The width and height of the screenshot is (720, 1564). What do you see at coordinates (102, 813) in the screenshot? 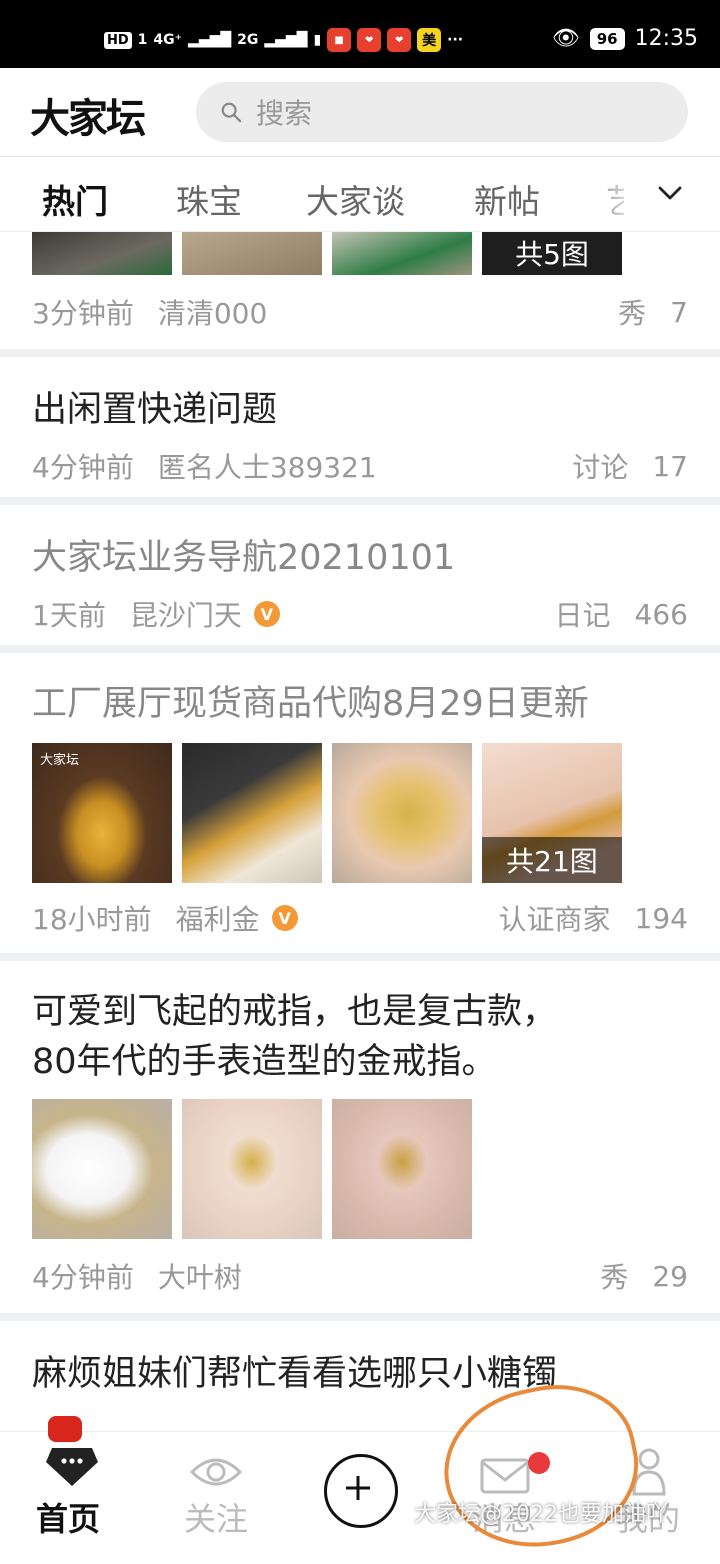
I see `post-image: 大家坛` at bounding box center [102, 813].